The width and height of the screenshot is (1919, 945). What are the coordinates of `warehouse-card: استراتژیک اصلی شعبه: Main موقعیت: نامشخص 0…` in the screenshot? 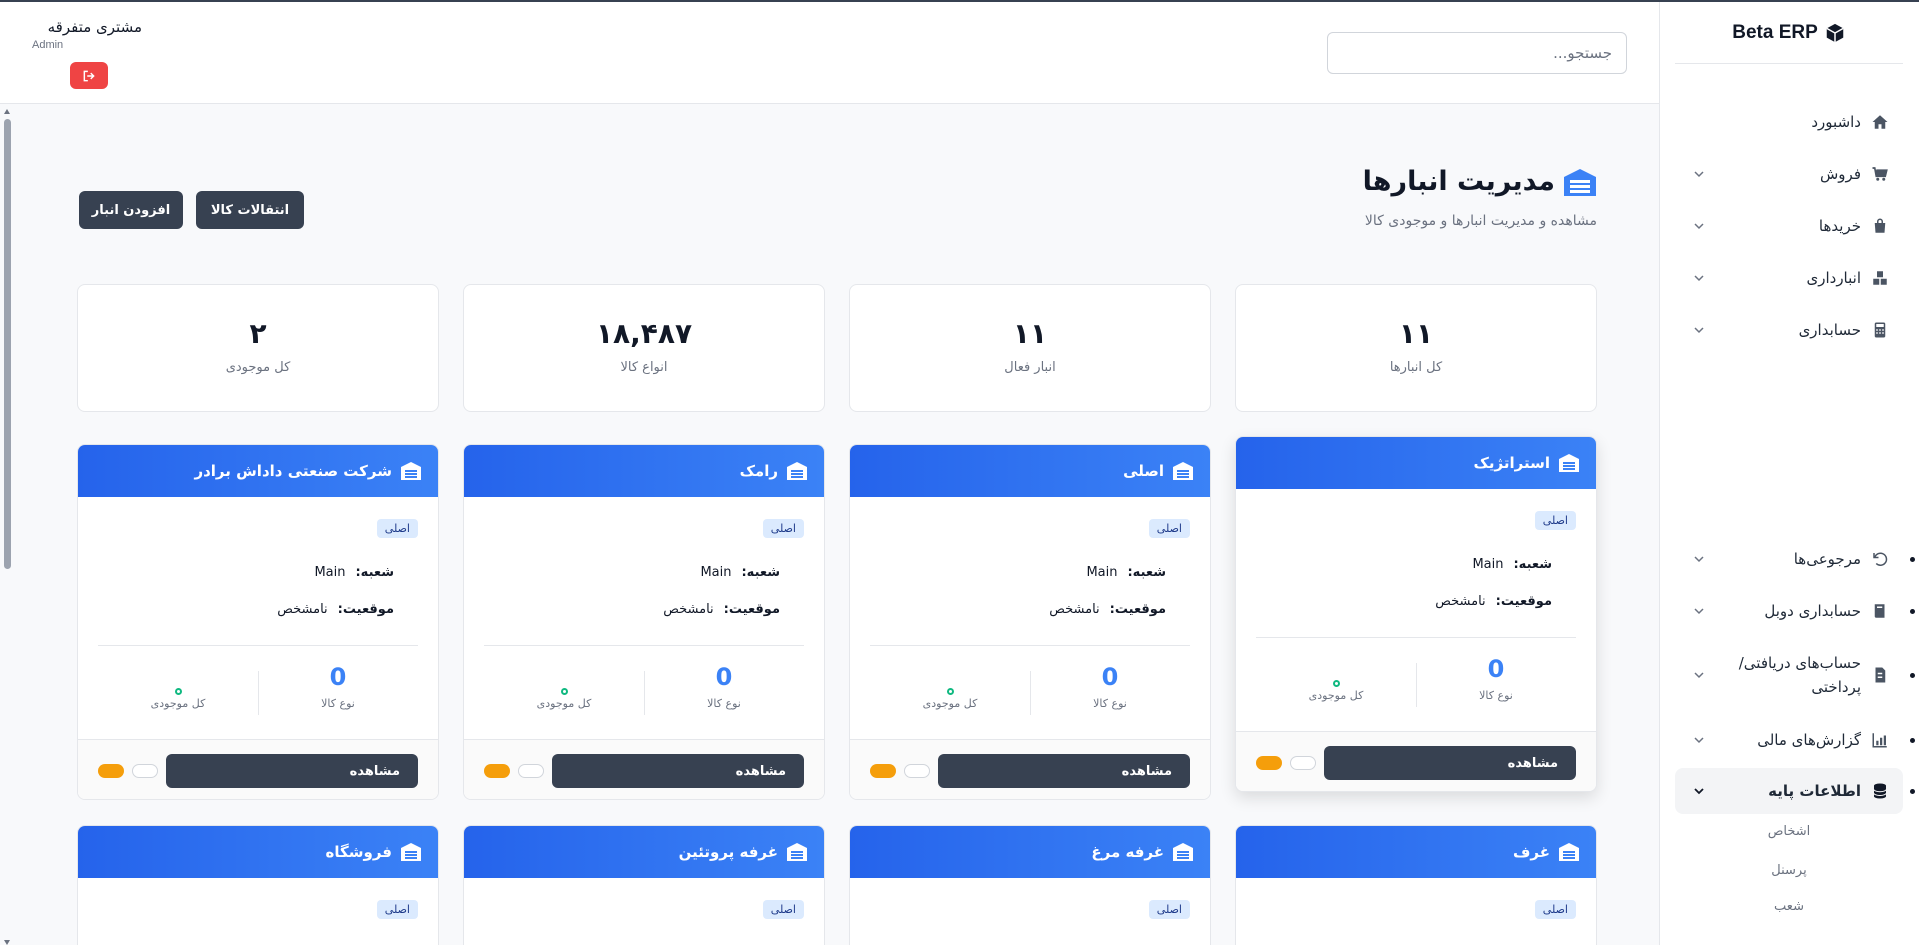 It's located at (1416, 614).